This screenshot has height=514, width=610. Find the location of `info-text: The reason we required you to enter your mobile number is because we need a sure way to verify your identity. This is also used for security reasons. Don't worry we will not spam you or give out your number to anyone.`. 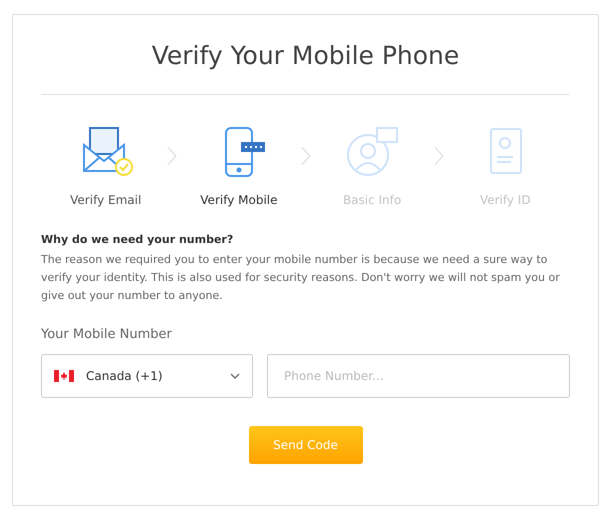

info-text: The reason we required you to enter your mobile number is because we need a sure way to verify your identity. This is also used for security reasons. Don't worry we will not spam you or give out your number to anyone. is located at coordinates (301, 278).